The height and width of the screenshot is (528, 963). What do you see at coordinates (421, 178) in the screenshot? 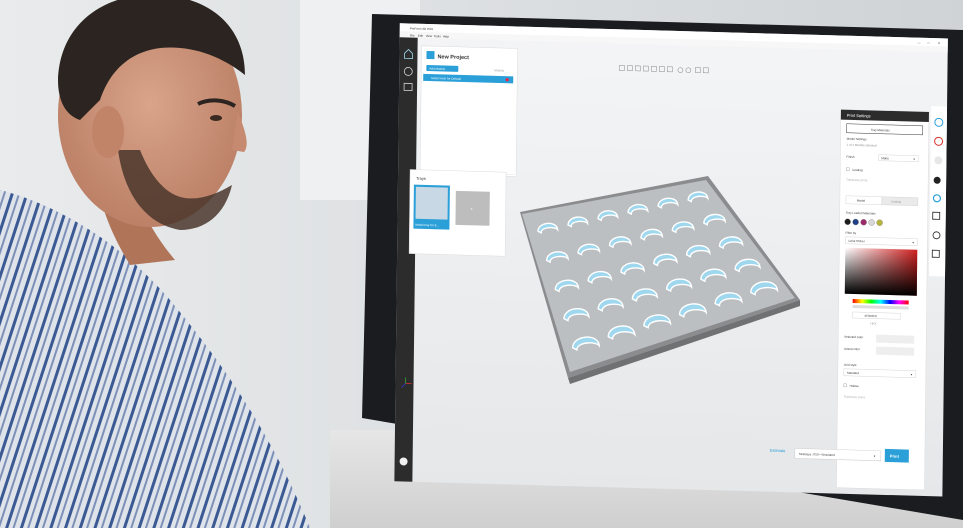
I see `trays-header: Trays` at bounding box center [421, 178].